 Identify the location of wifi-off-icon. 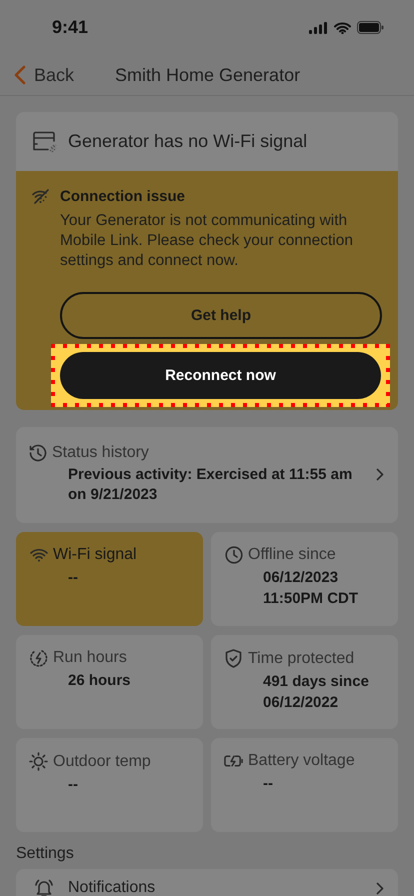
(41, 196).